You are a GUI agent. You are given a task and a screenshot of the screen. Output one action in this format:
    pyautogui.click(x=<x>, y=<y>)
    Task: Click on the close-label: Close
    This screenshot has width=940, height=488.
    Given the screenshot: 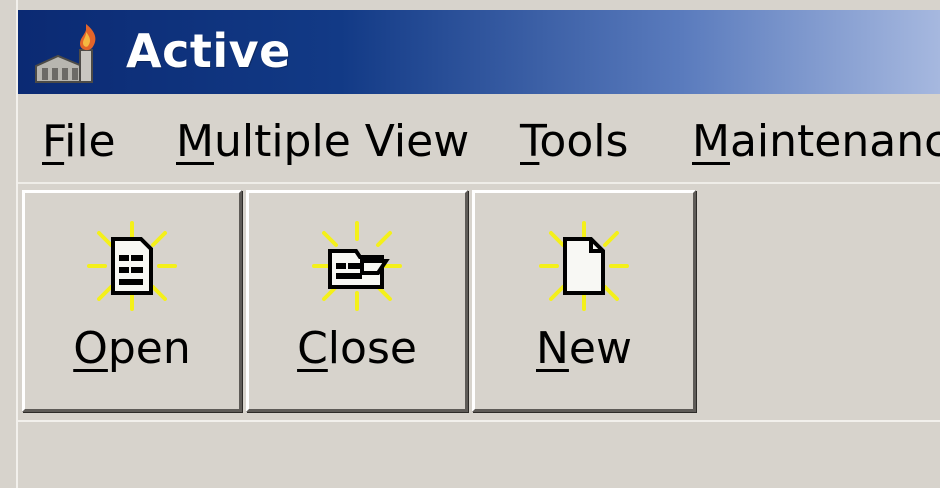 What is the action you would take?
    pyautogui.click(x=357, y=349)
    